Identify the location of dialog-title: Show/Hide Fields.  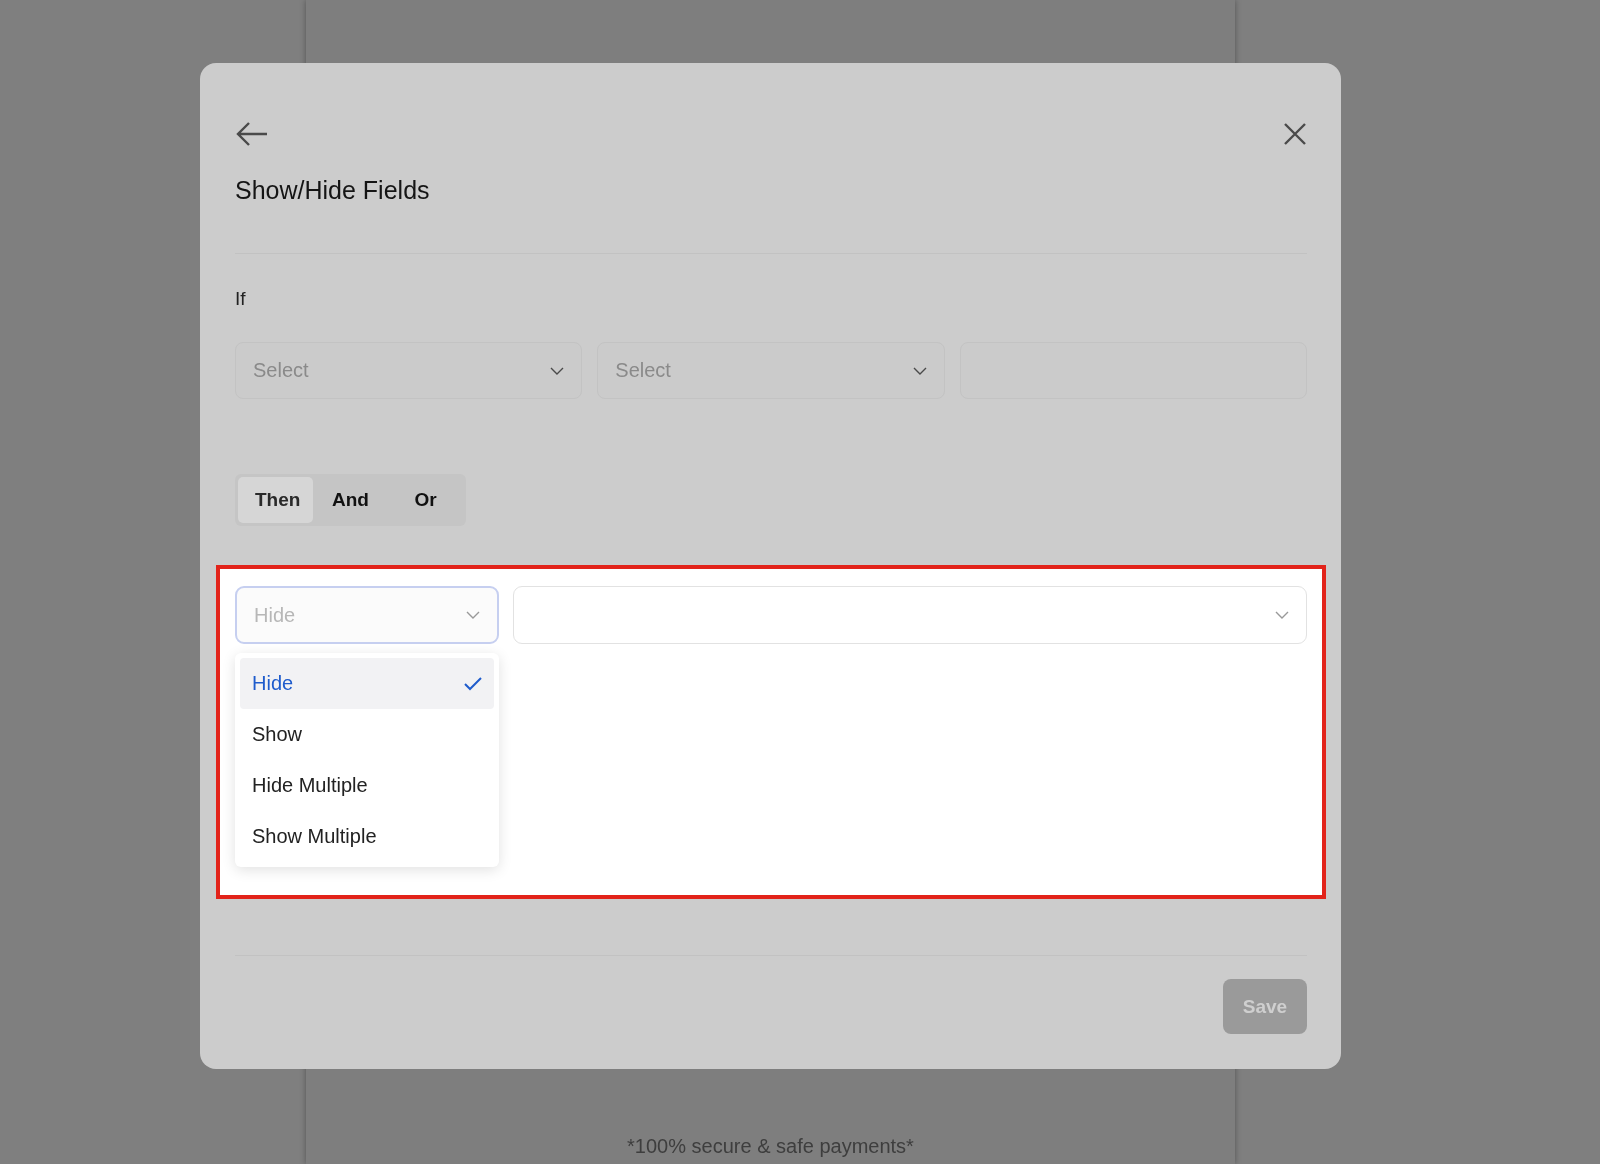
(332, 190).